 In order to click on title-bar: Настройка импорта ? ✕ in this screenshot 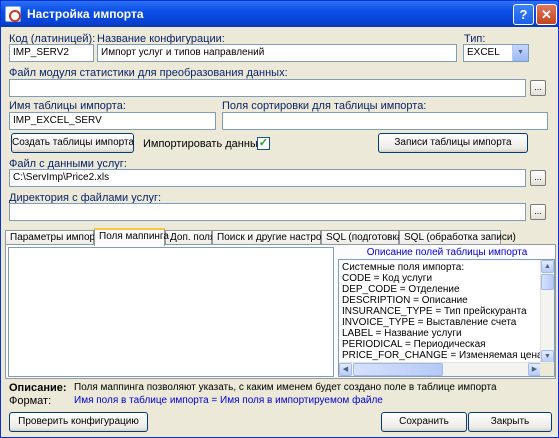, I will do `click(279, 14)`.